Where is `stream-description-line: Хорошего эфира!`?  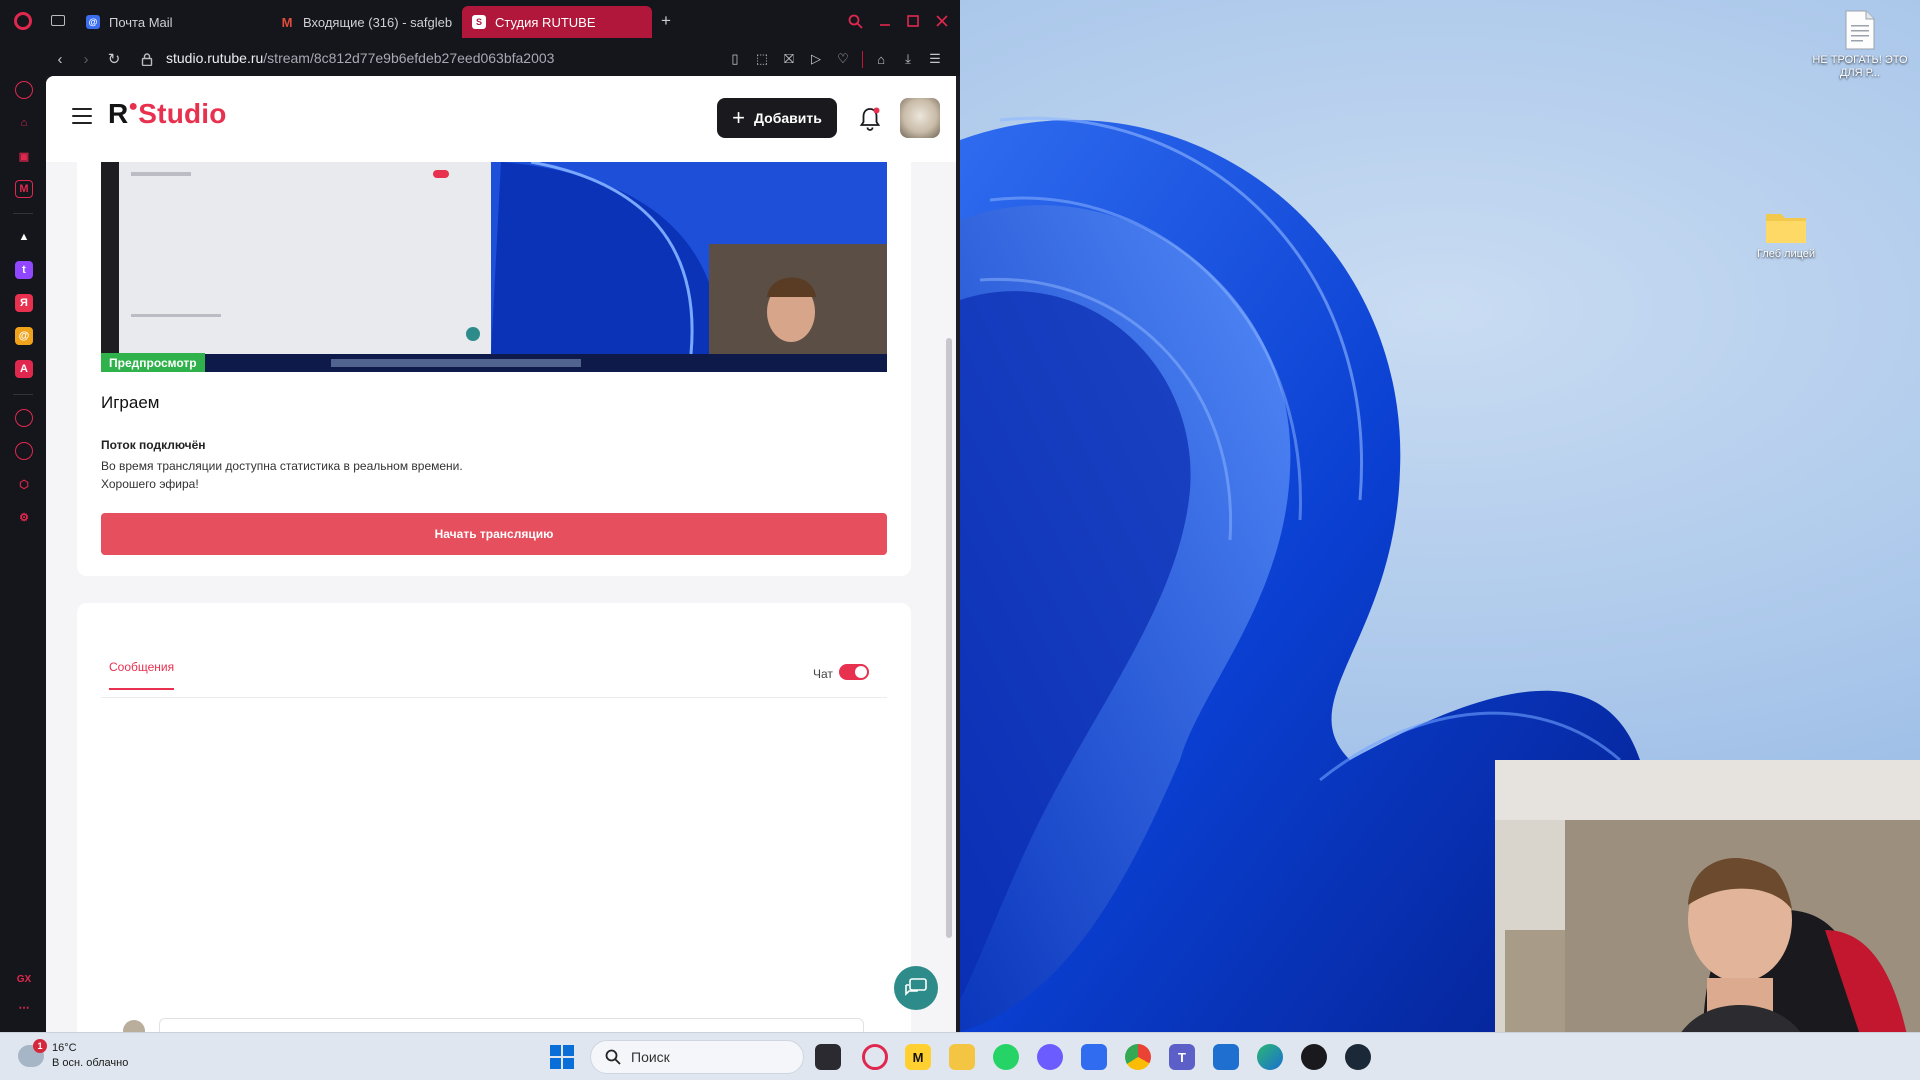
stream-description-line: Хорошего эфира! is located at coordinates (150, 484).